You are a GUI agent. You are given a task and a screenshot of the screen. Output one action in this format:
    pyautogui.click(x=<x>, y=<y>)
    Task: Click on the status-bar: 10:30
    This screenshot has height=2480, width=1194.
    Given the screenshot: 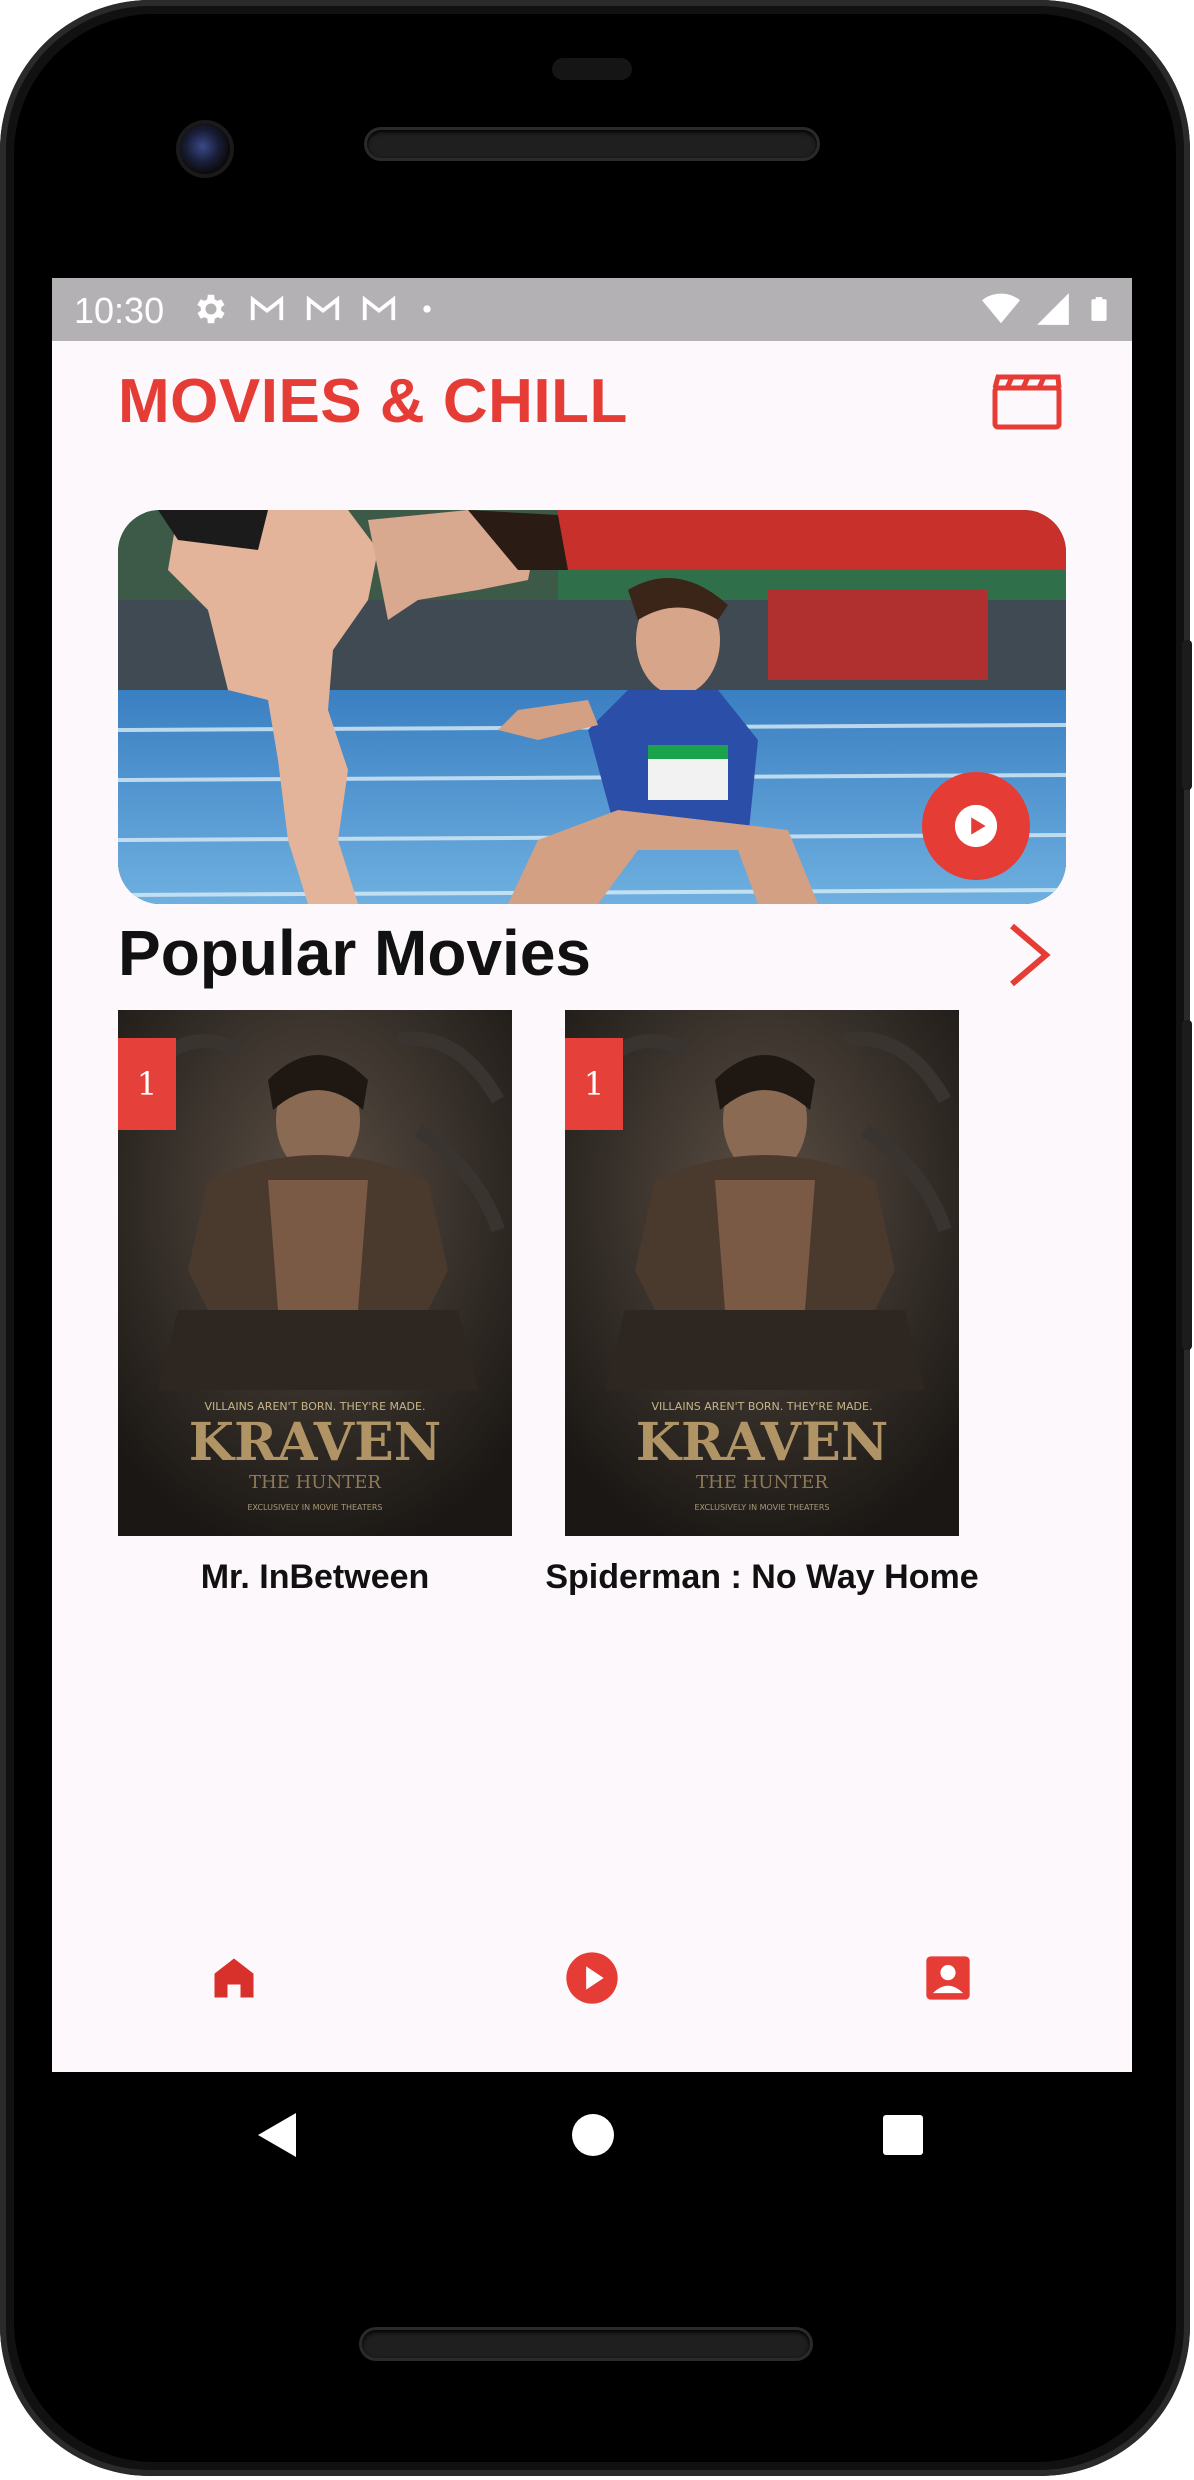 What is the action you would take?
    pyautogui.click(x=592, y=309)
    